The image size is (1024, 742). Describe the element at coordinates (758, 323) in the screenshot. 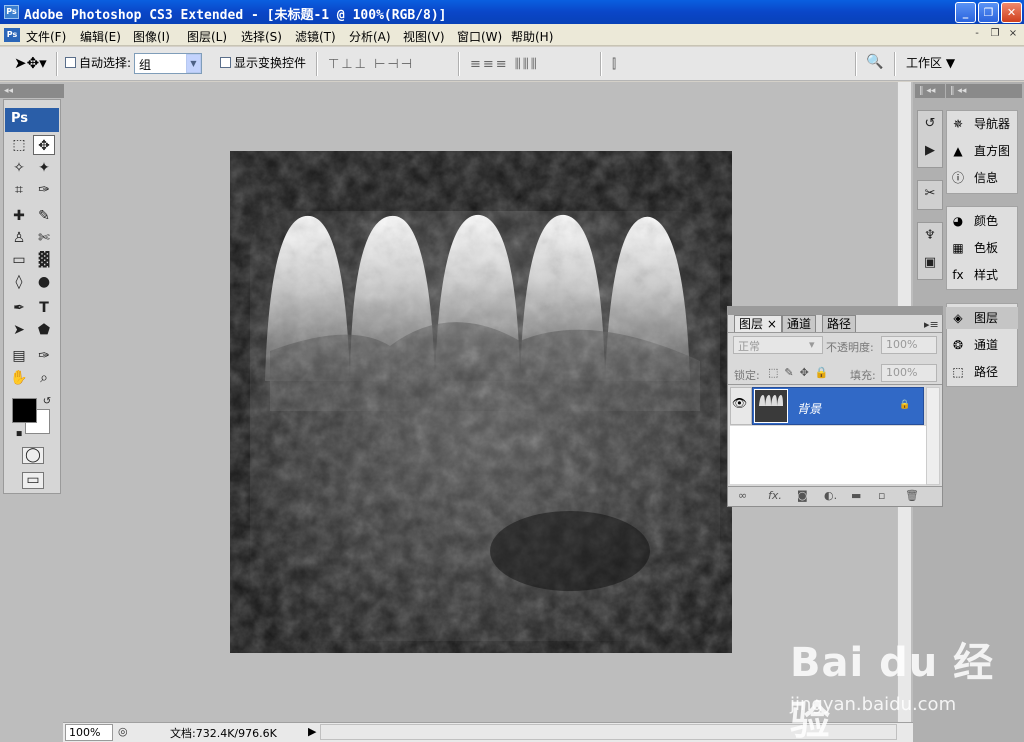

I see `tab-layers: 图层 ×` at that location.